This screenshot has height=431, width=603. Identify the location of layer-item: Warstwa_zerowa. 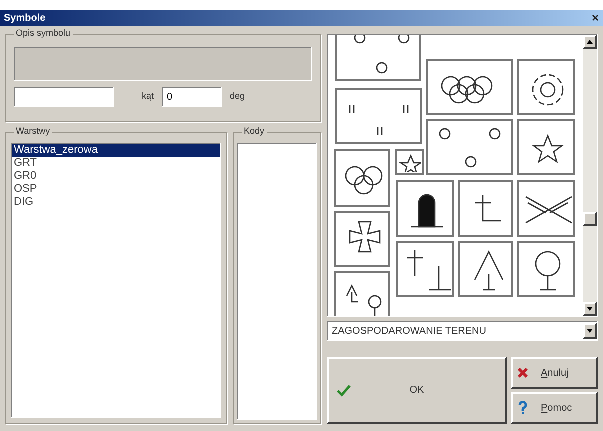
(116, 150).